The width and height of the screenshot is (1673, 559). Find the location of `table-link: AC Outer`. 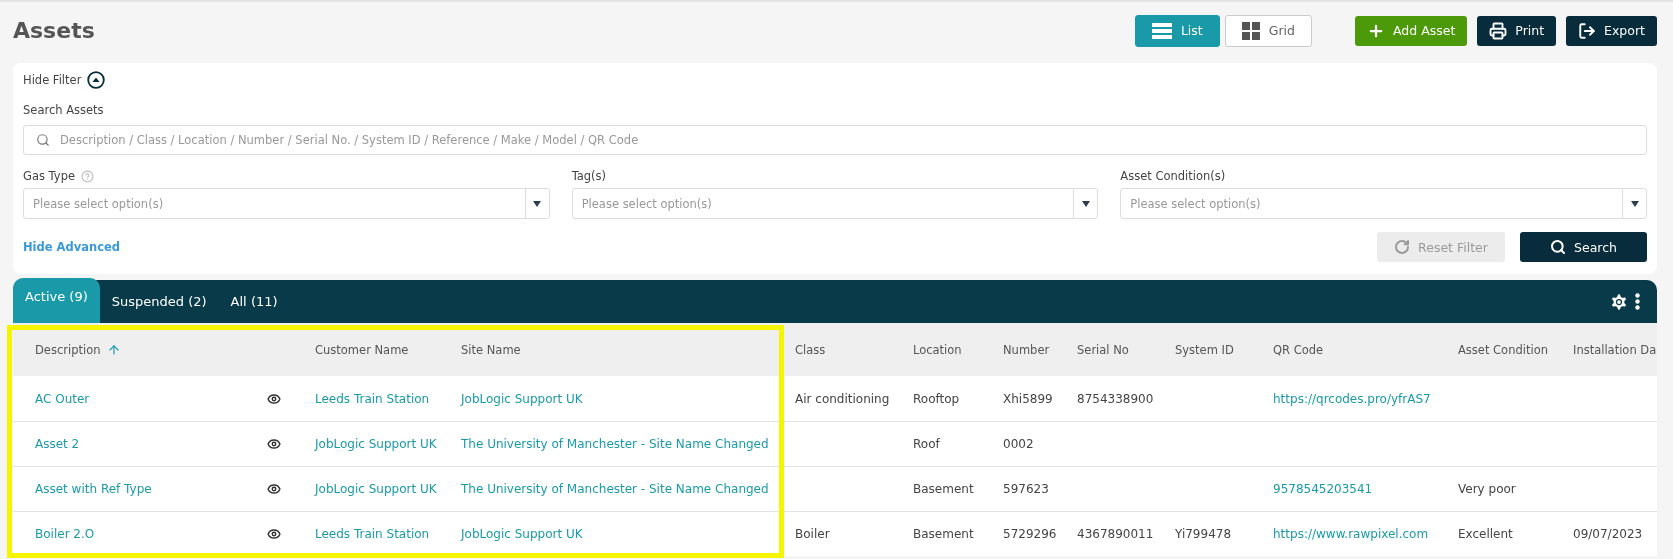

table-link: AC Outer is located at coordinates (62, 398).